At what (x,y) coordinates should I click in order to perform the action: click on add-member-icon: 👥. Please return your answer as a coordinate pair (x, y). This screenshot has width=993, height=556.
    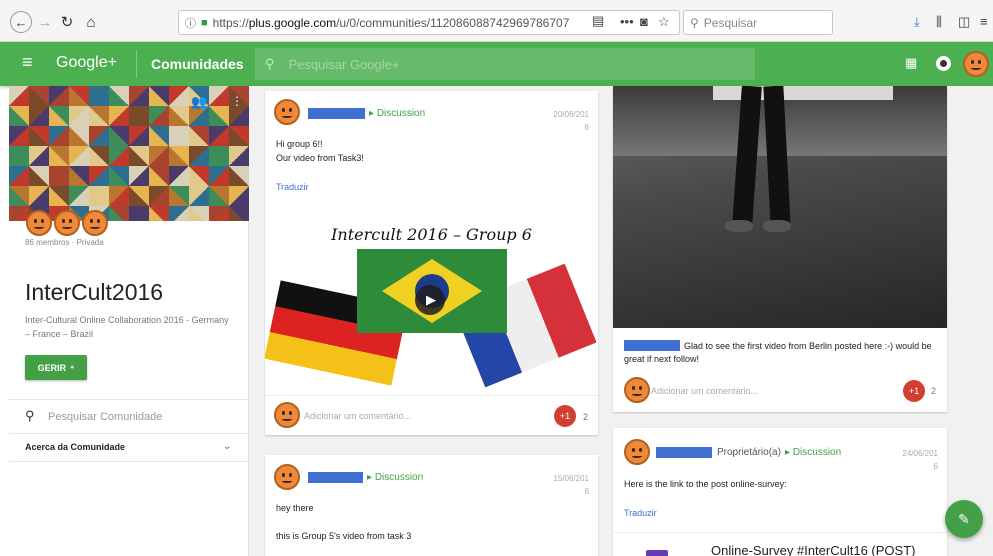
    Looking at the image, I should click on (199, 102).